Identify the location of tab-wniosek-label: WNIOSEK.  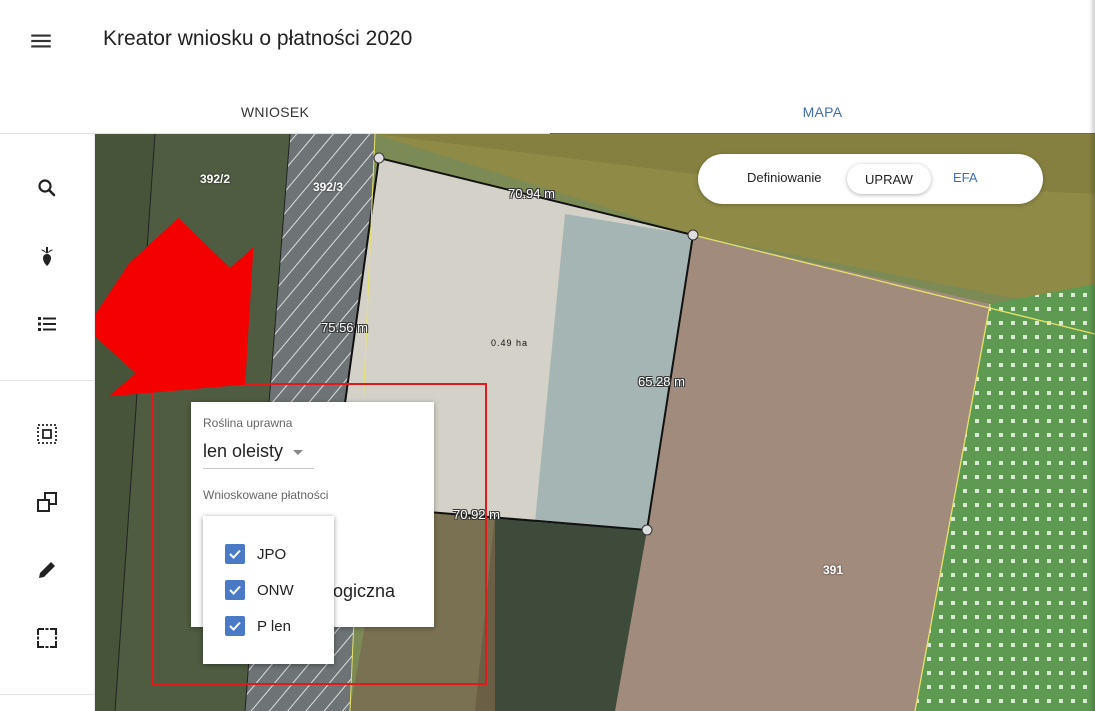
(275, 112).